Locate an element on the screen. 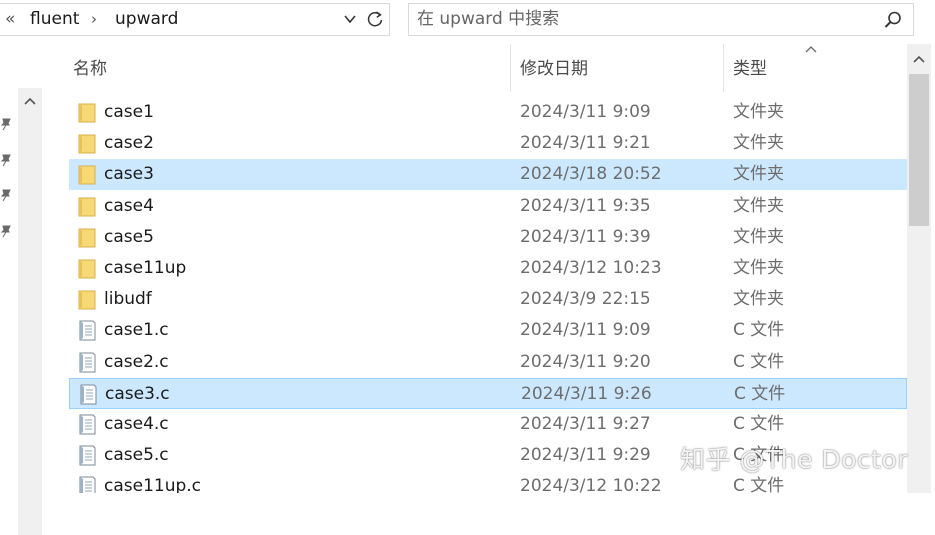 Image resolution: width=935 pixels, height=535 pixels. folder-row: case11up 2024/3/12 10:23 文件夹 is located at coordinates (488, 268).